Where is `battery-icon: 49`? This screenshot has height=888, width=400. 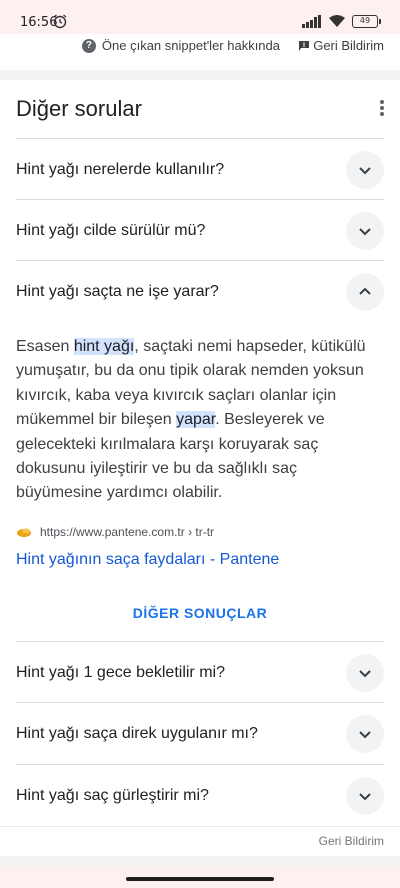
battery-icon: 49 is located at coordinates (366, 21).